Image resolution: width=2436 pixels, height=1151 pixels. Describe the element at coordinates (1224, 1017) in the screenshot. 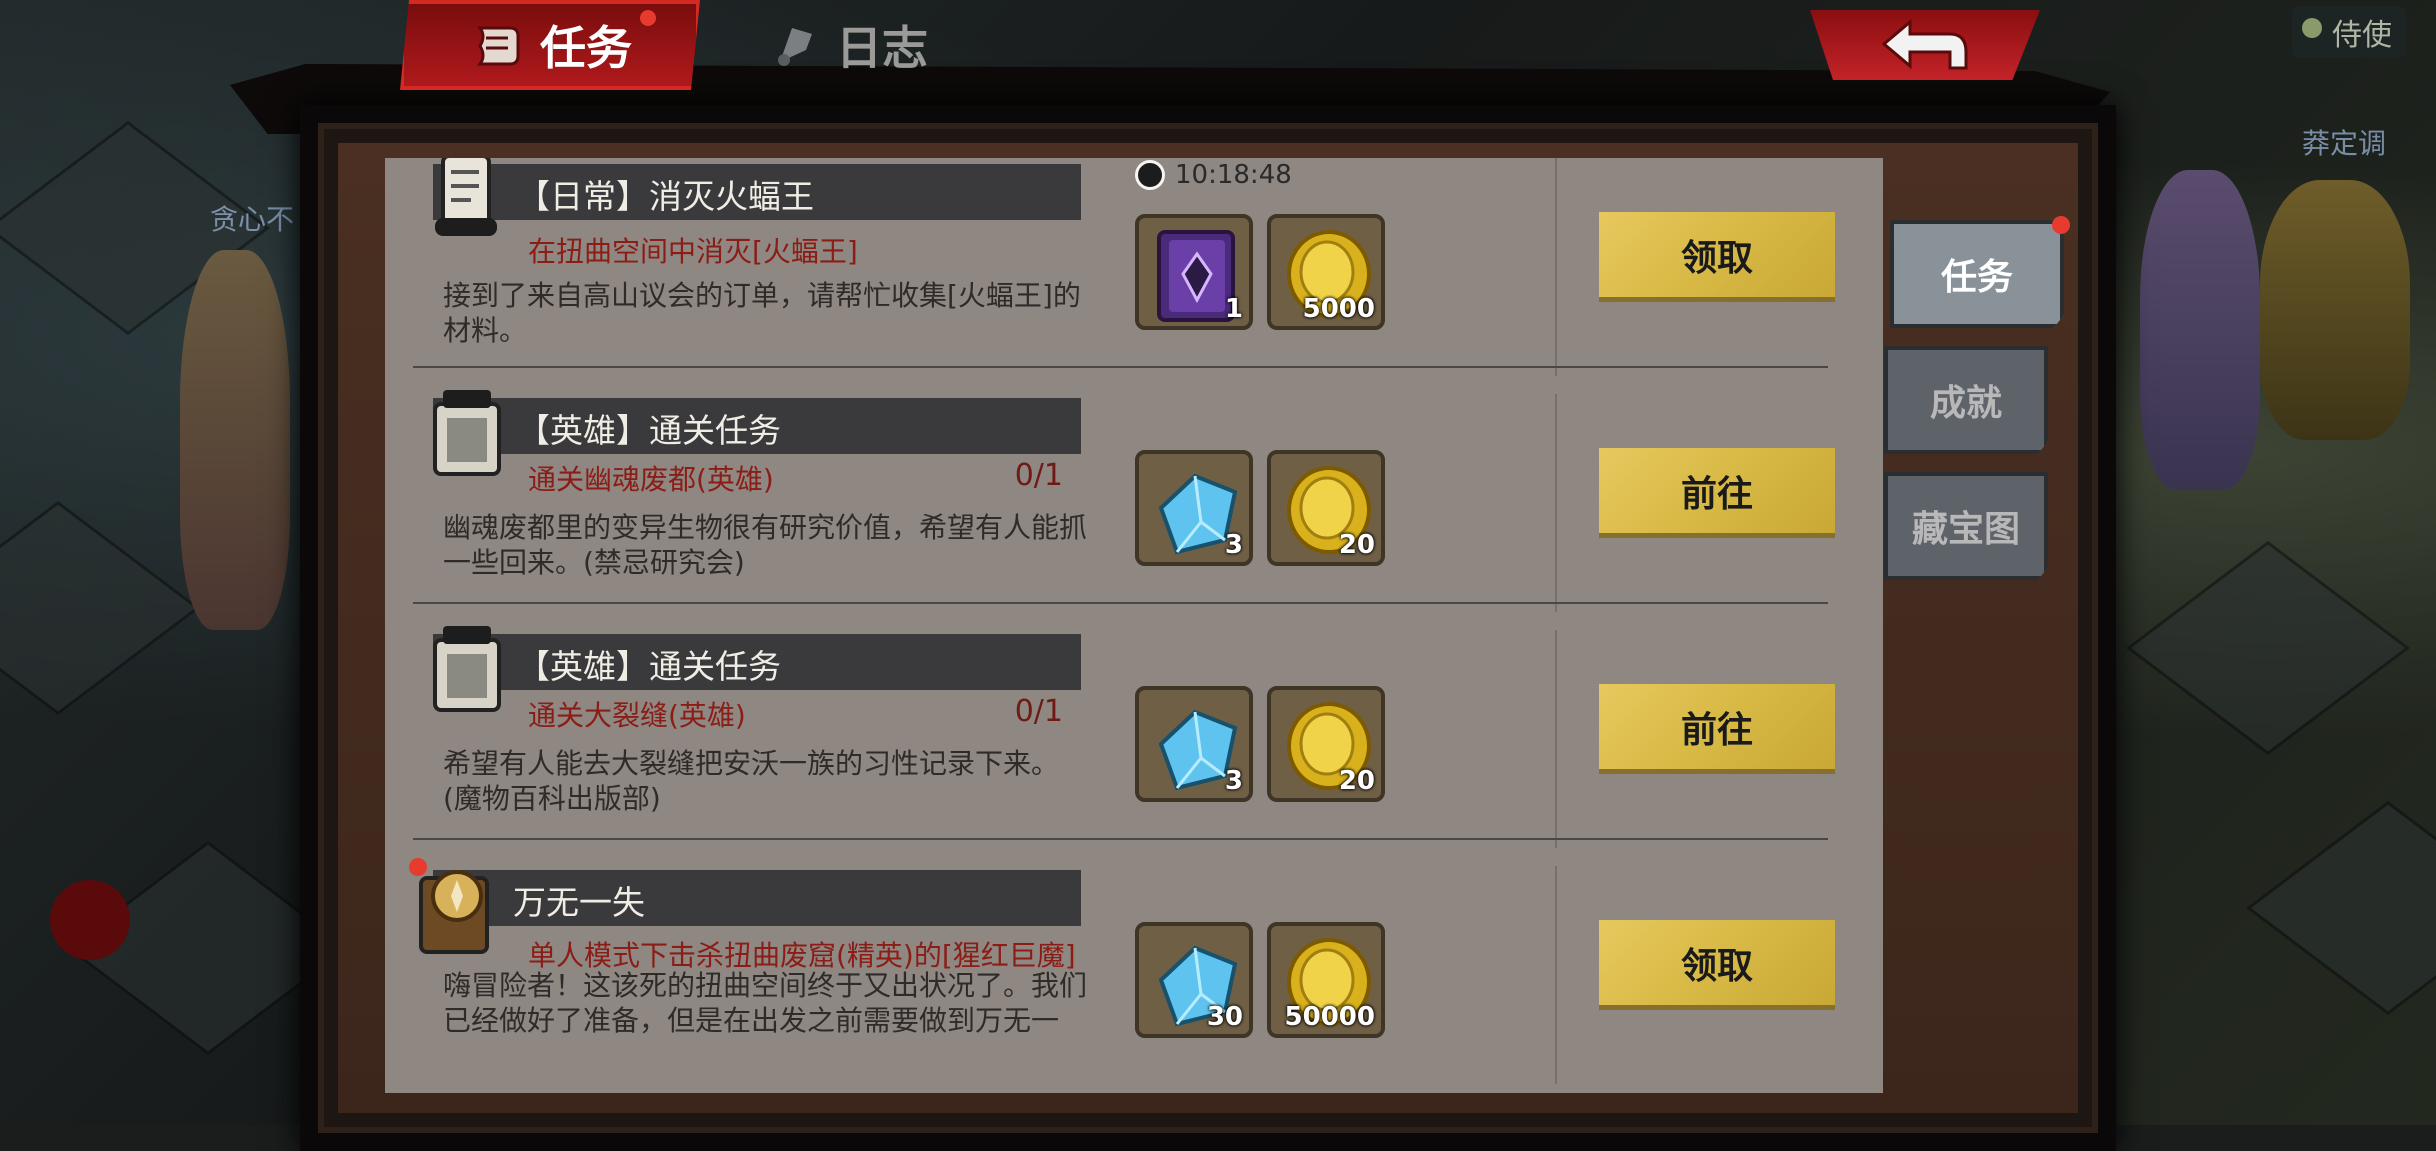

I see `reward-count: 30` at that location.